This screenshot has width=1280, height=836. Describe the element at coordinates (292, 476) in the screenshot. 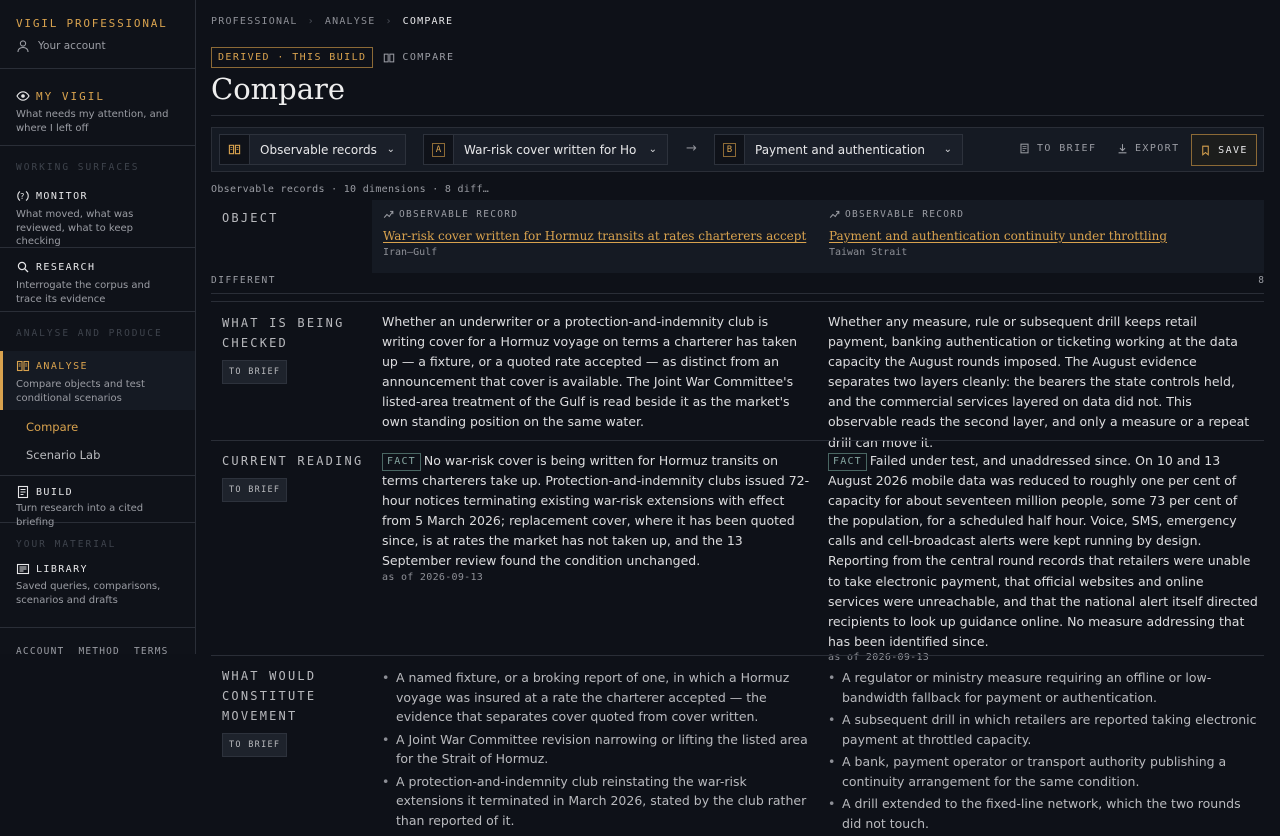

I see `dimension-label: CURRENT READING TO BRIEF` at that location.